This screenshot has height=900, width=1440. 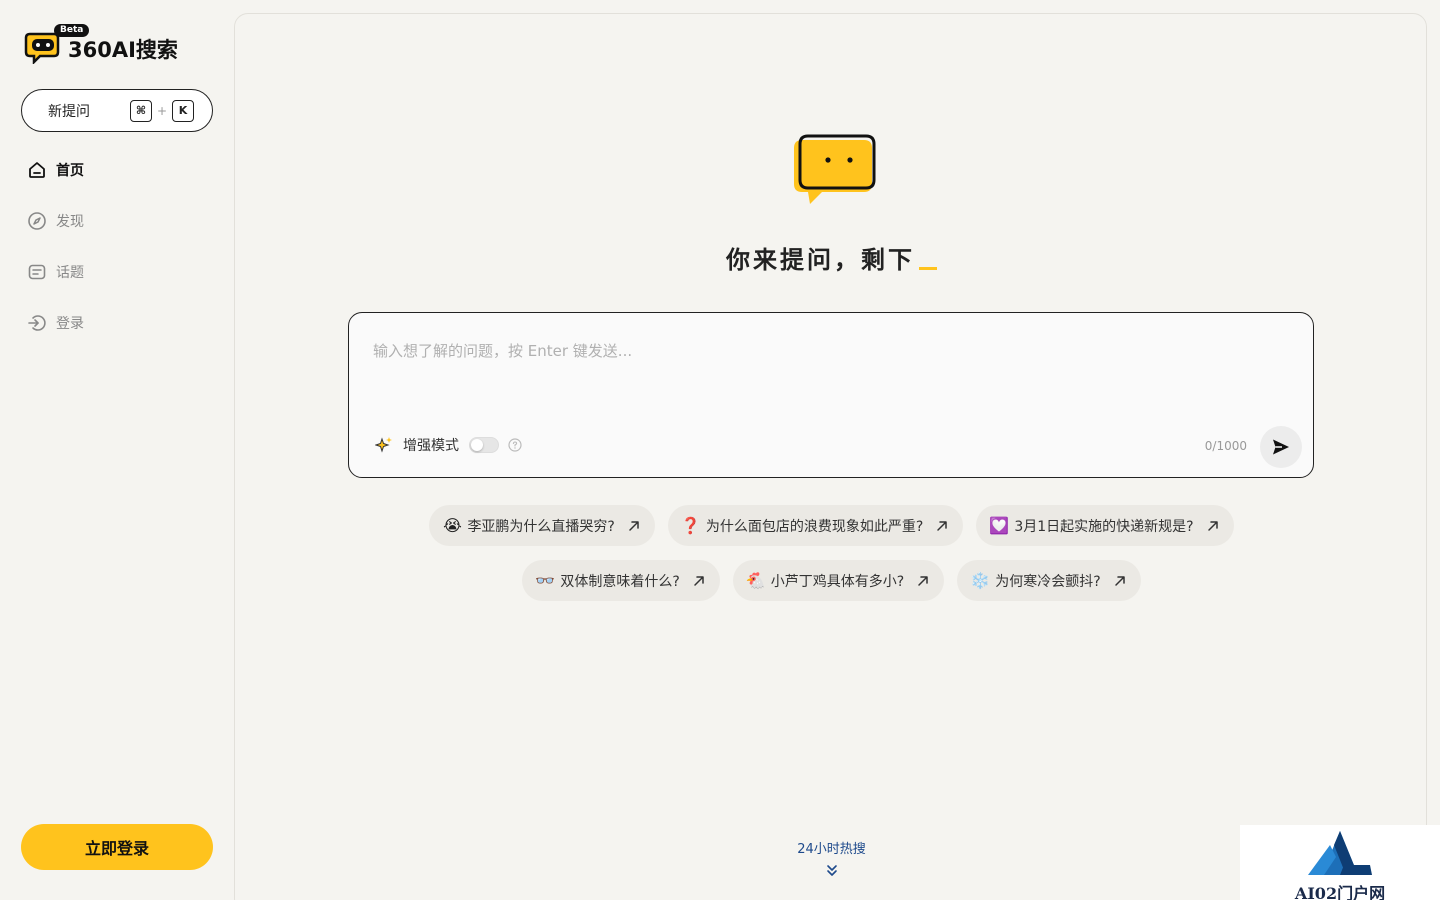 What do you see at coordinates (140, 110) in the screenshot?
I see `shortcut-mod-key: ⌘` at bounding box center [140, 110].